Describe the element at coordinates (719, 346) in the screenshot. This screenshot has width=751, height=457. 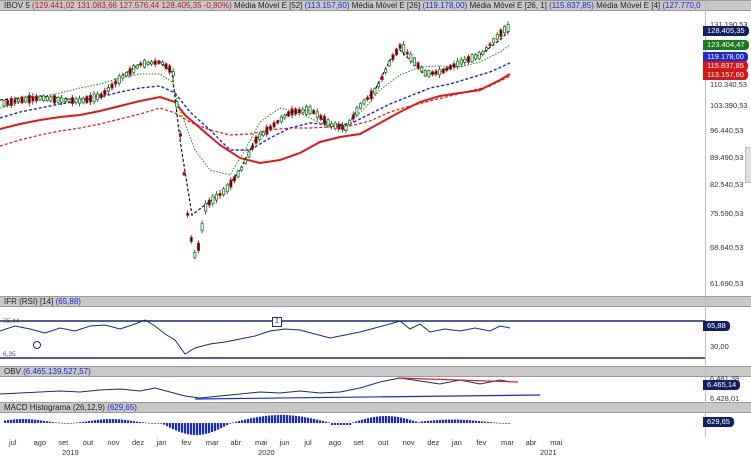
I see `rsi-tick: 30,00` at that location.